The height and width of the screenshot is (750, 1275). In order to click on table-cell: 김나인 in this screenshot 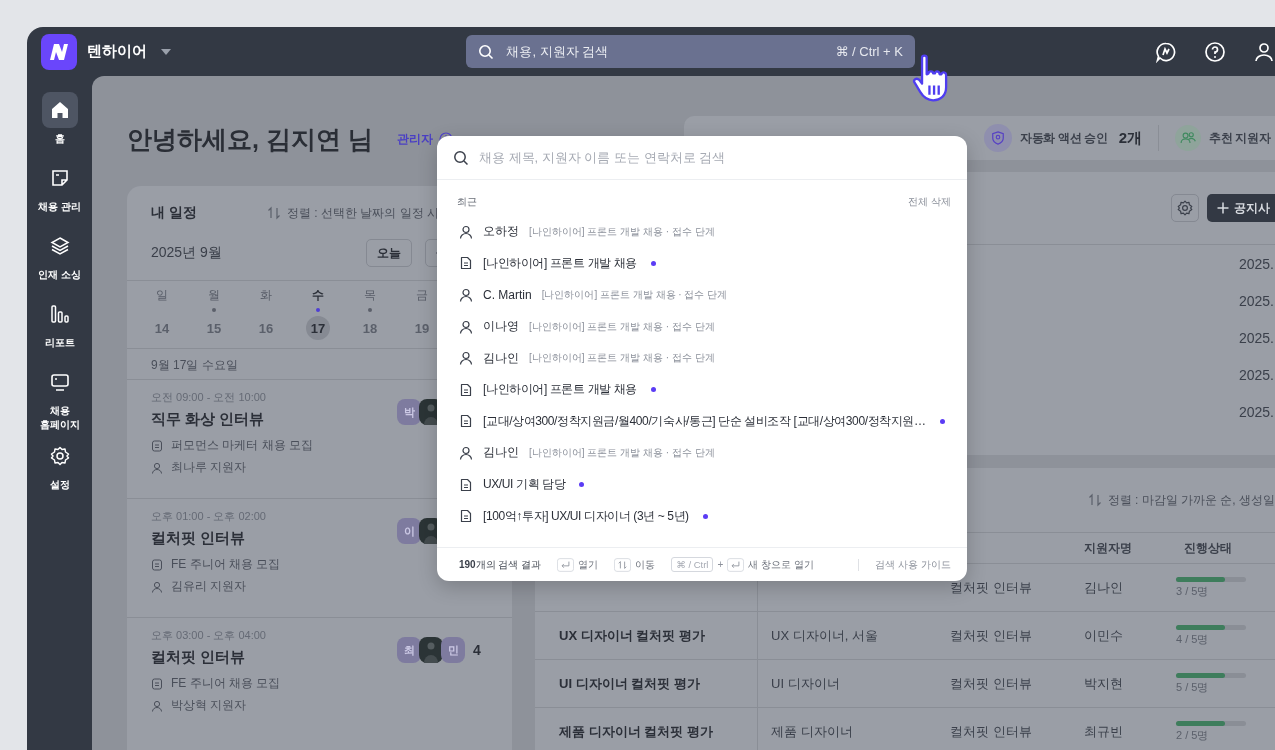, I will do `click(1103, 587)`.